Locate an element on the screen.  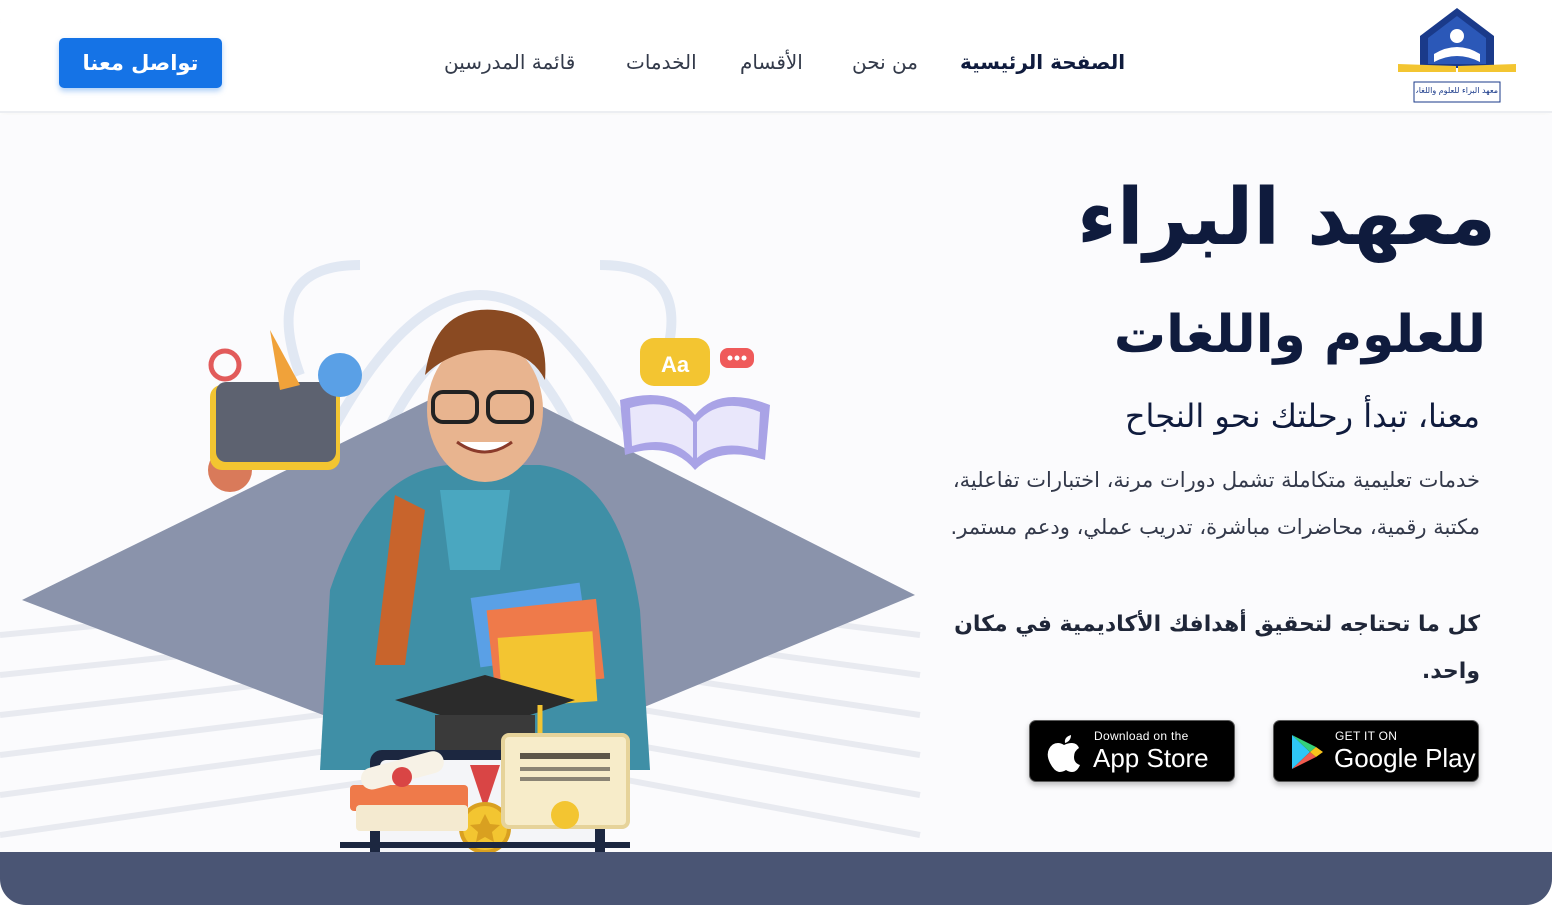
app-store-button: Download on the App Store is located at coordinates (1132, 751).